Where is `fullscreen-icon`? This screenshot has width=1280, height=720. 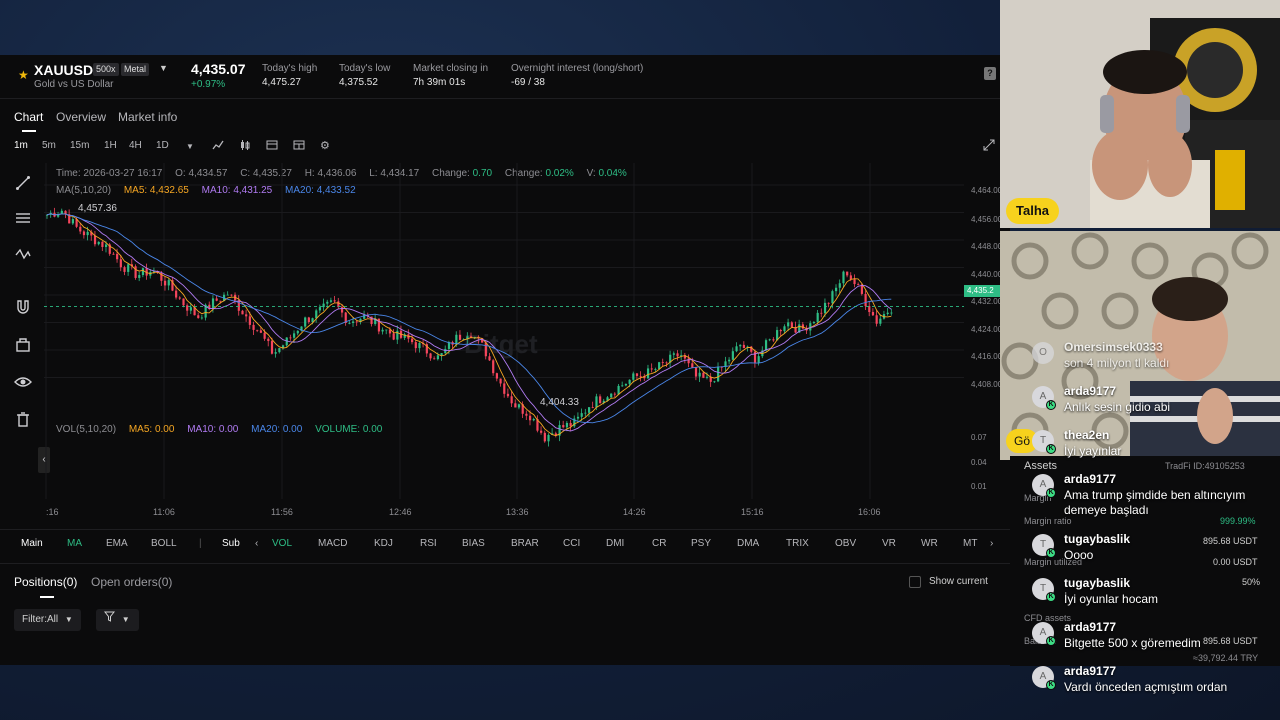 fullscreen-icon is located at coordinates (989, 146).